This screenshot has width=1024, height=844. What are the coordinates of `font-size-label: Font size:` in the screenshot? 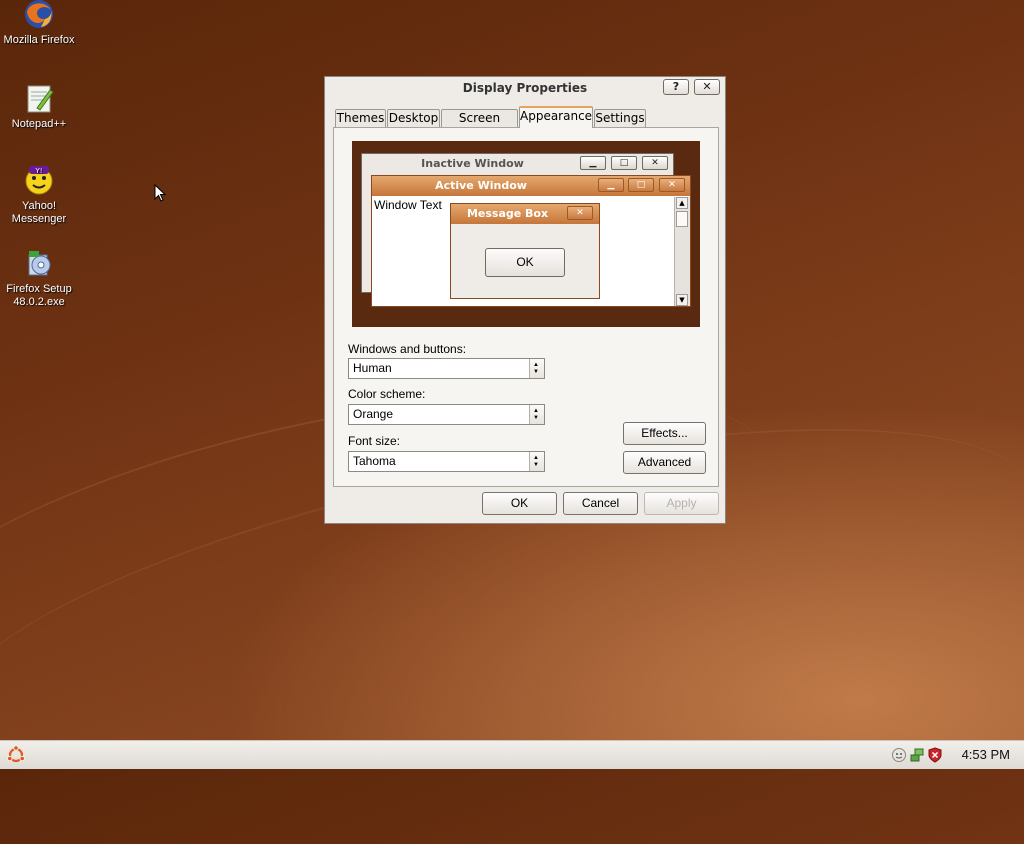 It's located at (374, 441).